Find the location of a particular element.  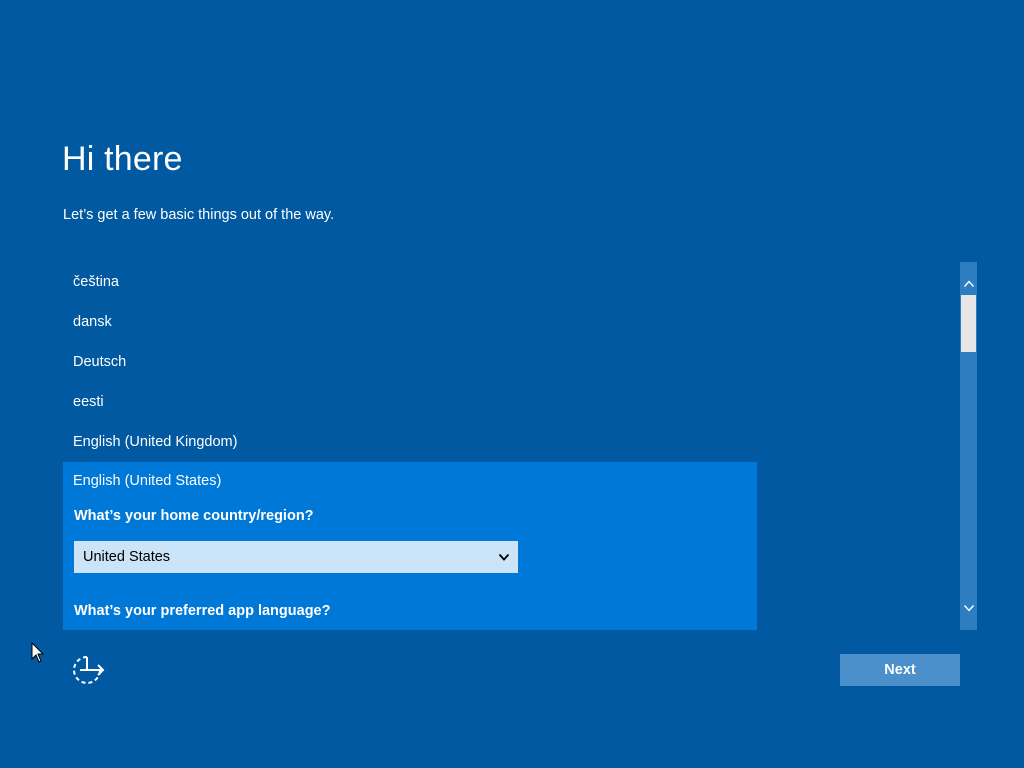

country-select: United States is located at coordinates (296, 557).